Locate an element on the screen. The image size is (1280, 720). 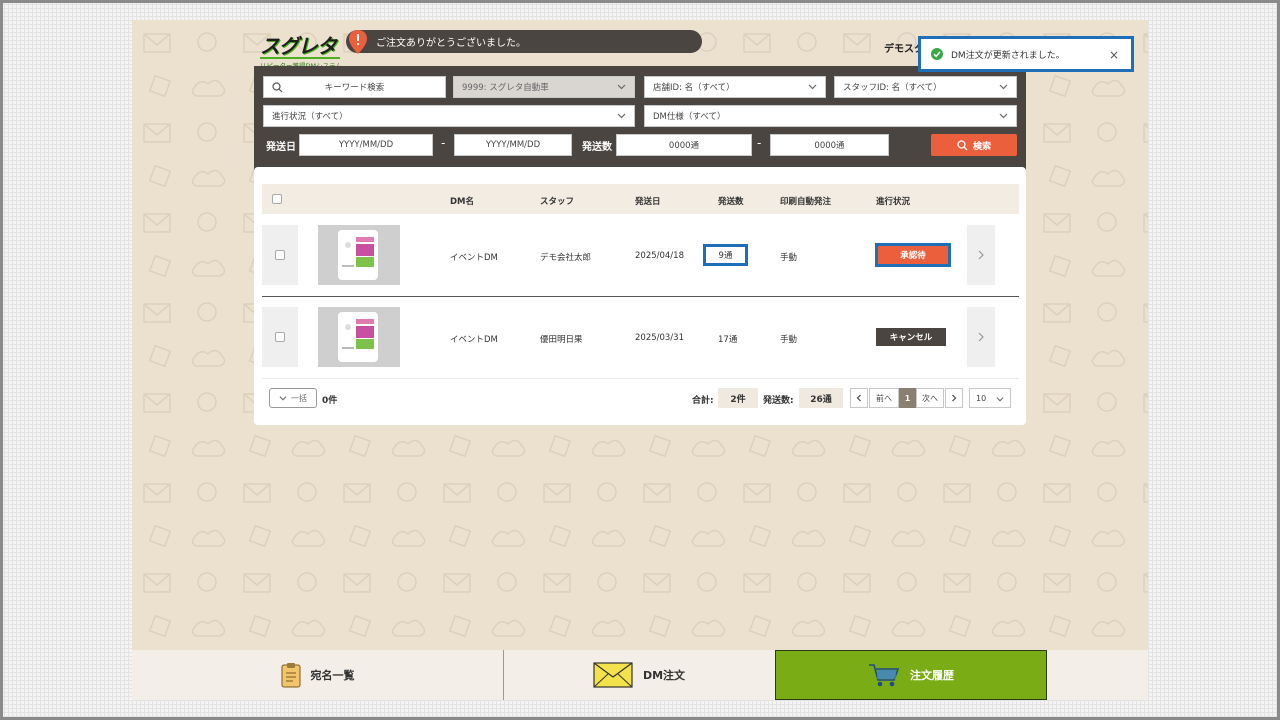
header-dm-name: DM名 is located at coordinates (462, 202).